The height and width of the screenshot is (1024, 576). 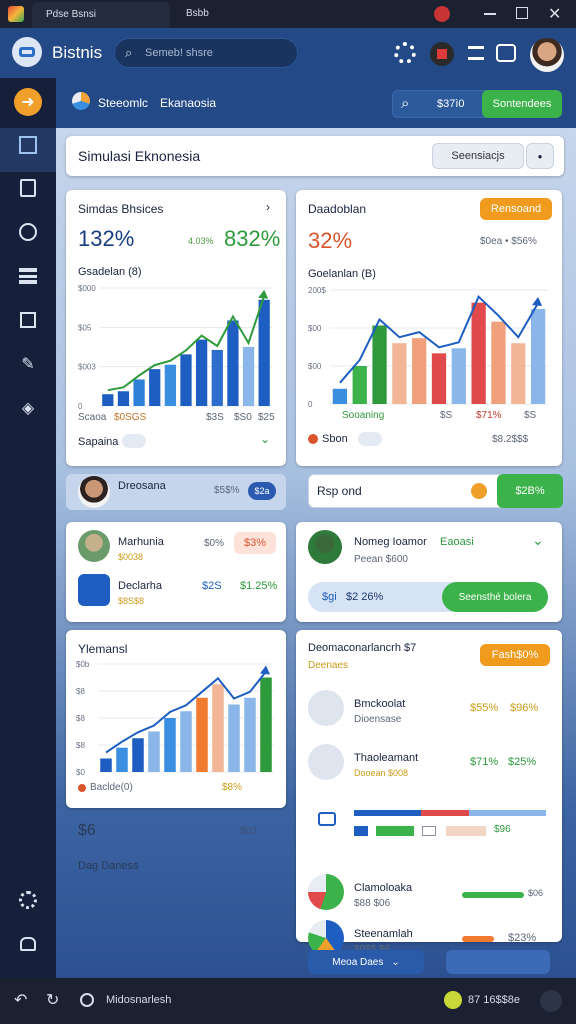 I want to click on user-avatar, so click(x=547, y=55).